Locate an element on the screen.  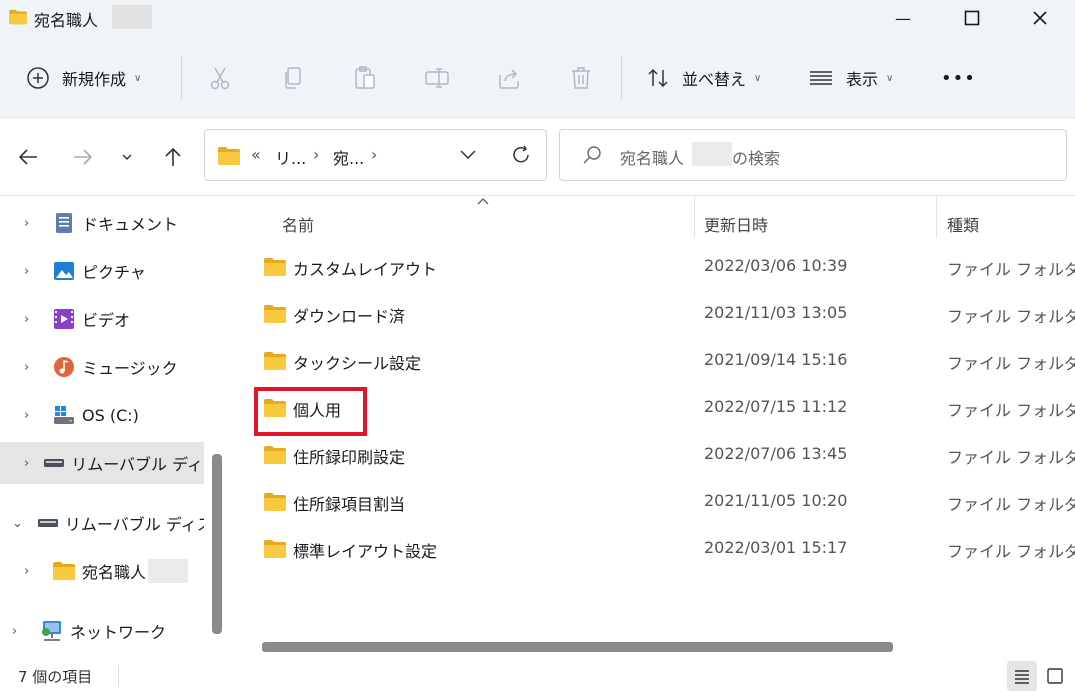
large-icons-view-button is located at coordinates (1055, 676).